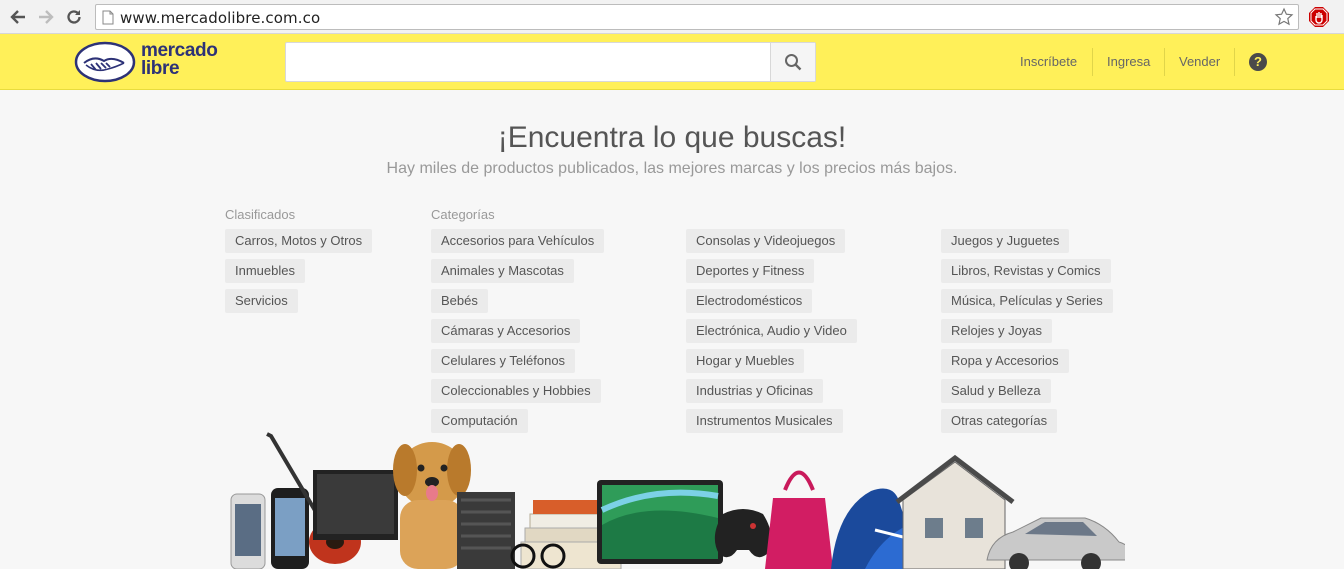  What do you see at coordinates (463, 214) in the screenshot?
I see `categorias-heading: Categorías` at bounding box center [463, 214].